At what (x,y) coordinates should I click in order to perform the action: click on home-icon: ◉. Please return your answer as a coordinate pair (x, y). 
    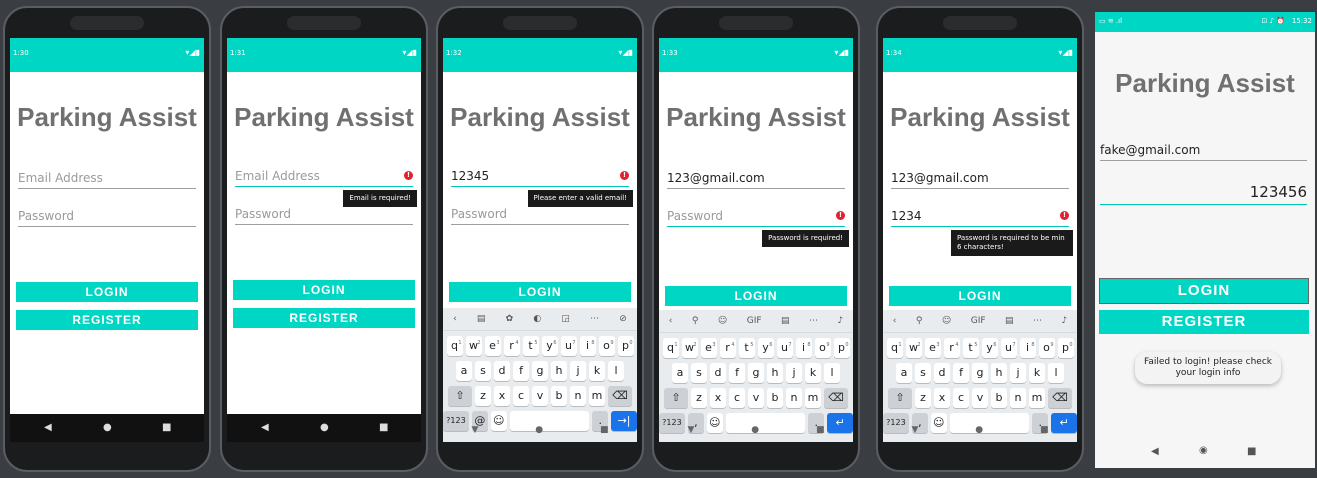
    Looking at the image, I should click on (1203, 450).